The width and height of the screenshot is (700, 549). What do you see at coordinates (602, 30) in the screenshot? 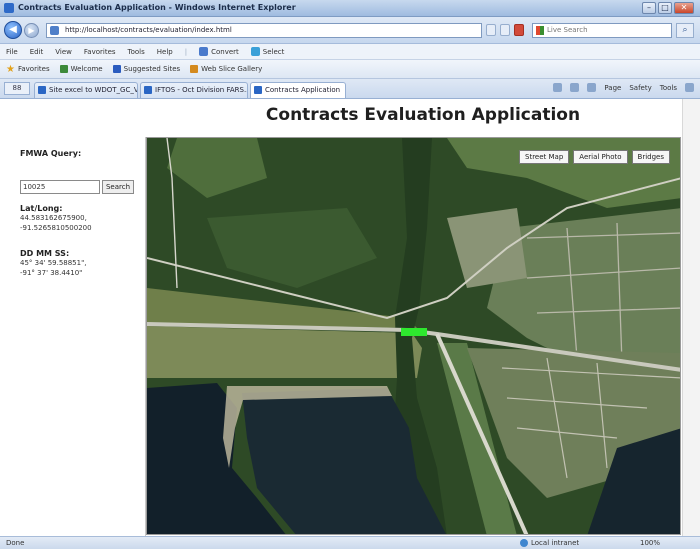
I see `search-input: Live Search` at bounding box center [602, 30].